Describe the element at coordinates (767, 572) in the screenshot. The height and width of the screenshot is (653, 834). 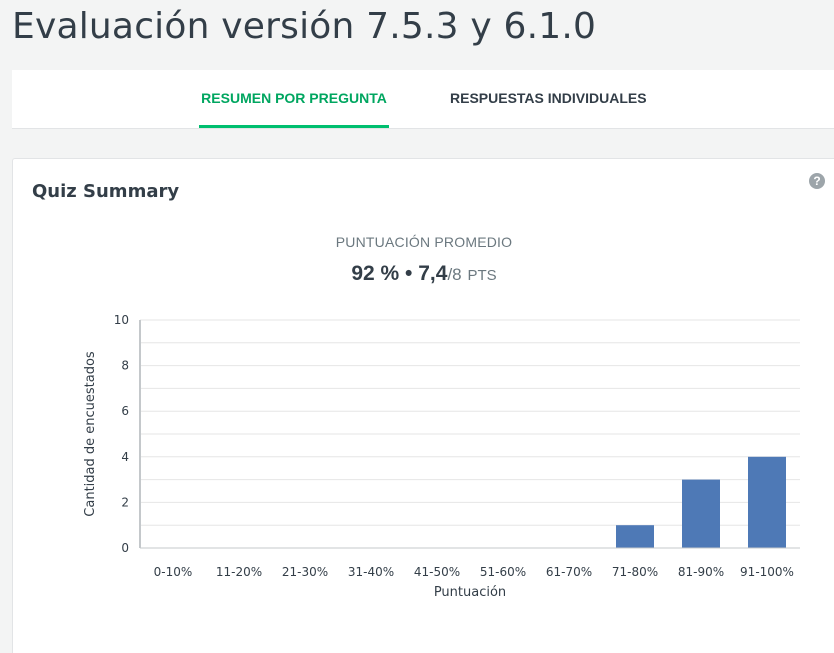
I see `x-tick-label: 91-100%` at that location.